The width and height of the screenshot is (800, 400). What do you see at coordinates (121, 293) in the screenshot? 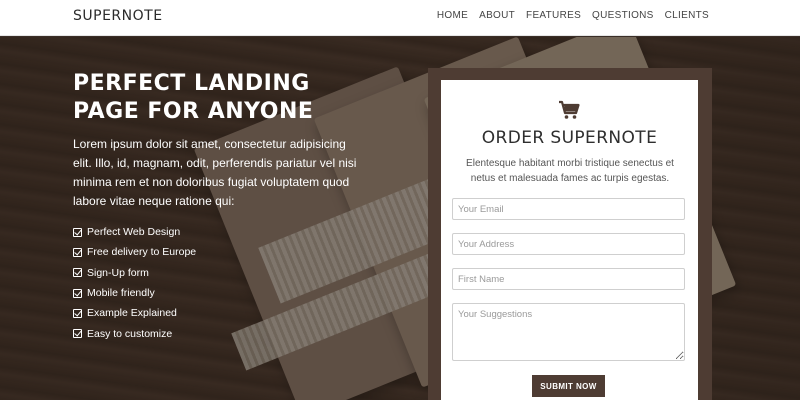
I see `feature-label: Mobile friendly` at bounding box center [121, 293].